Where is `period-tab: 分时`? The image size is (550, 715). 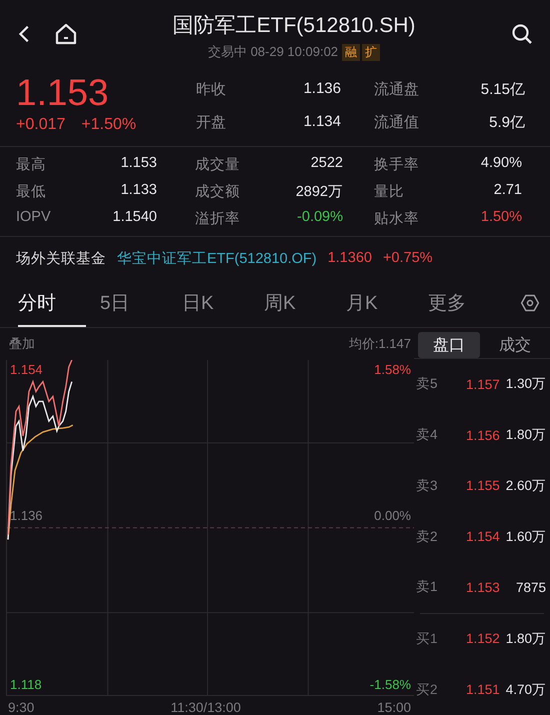 period-tab: 分时 is located at coordinates (52, 303).